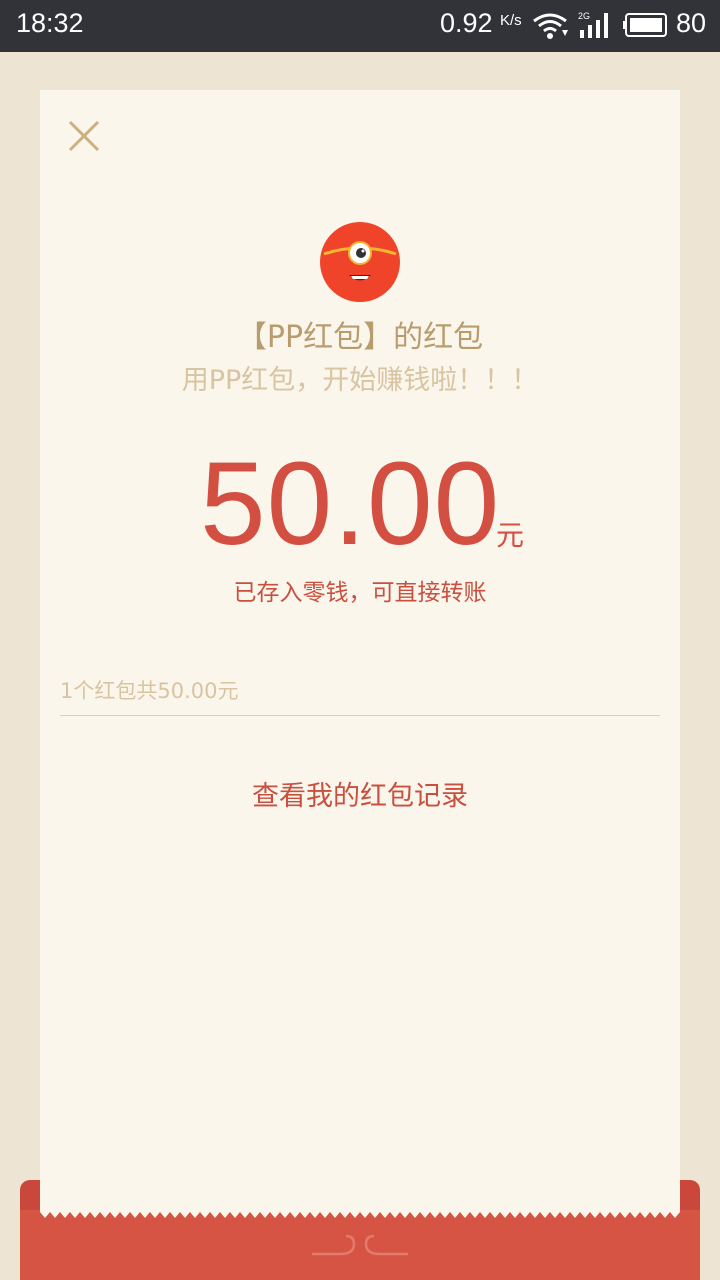 This screenshot has width=720, height=1280. Describe the element at coordinates (350, 504) in the screenshot. I see `packet-amount: 50.00` at that location.